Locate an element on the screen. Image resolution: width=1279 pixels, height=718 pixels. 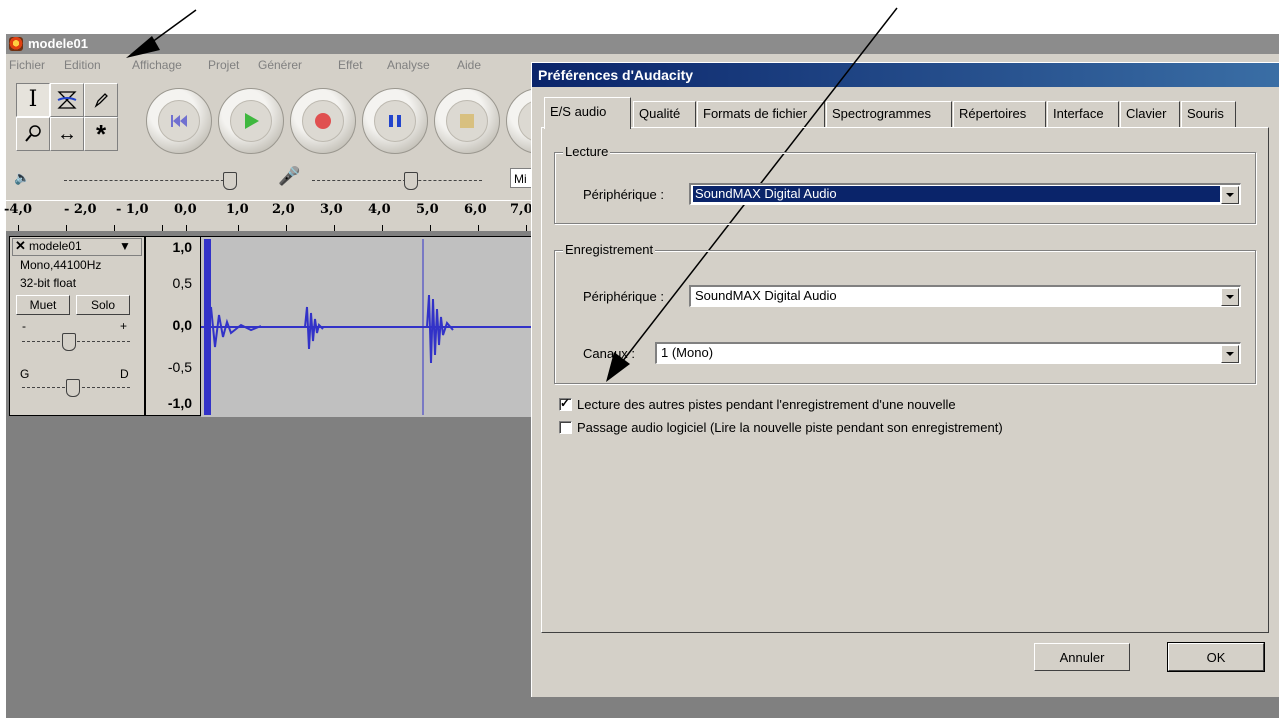
scale-label: -1,0 is located at coordinates (179, 403).